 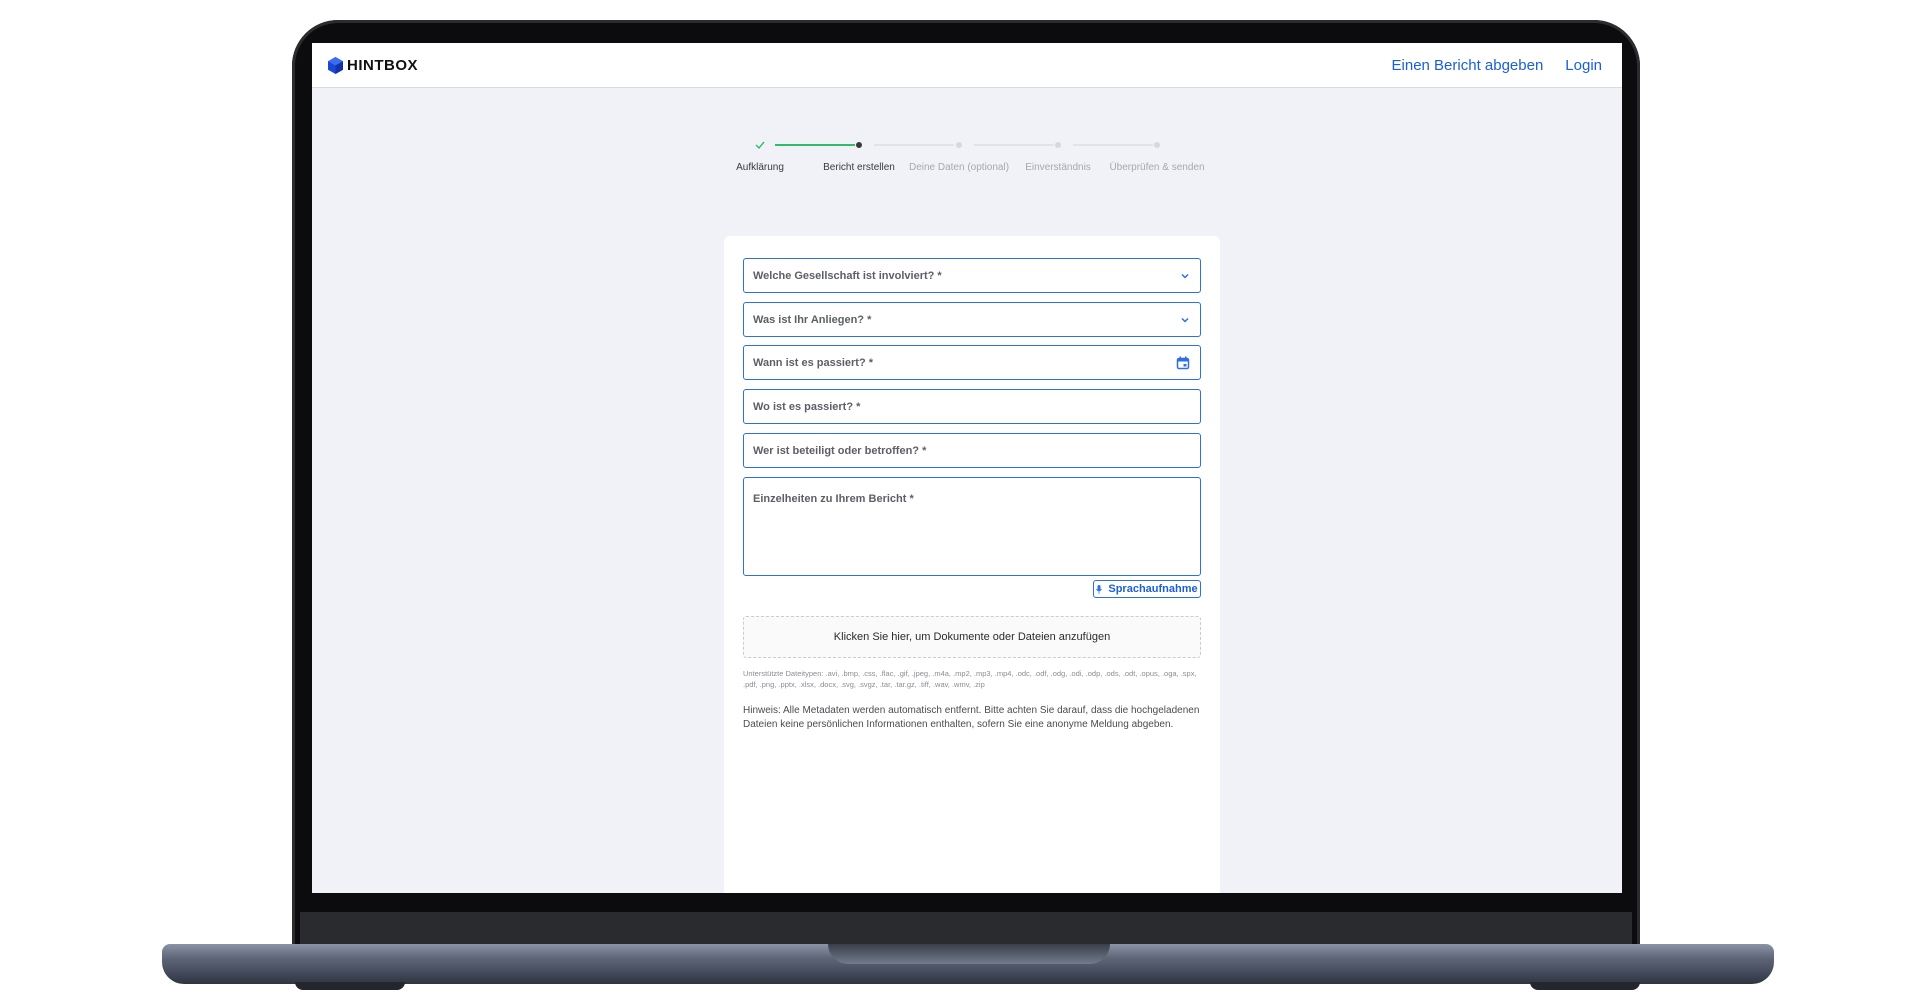 I want to click on concern-select: Was ist Ihr Anliegen? *, so click(x=972, y=319).